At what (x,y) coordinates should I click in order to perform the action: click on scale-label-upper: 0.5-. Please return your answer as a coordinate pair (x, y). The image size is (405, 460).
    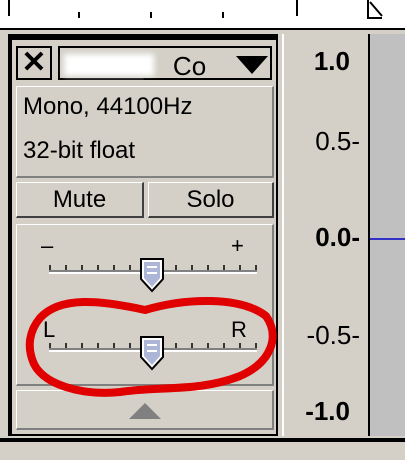
    Looking at the image, I should click on (337, 141).